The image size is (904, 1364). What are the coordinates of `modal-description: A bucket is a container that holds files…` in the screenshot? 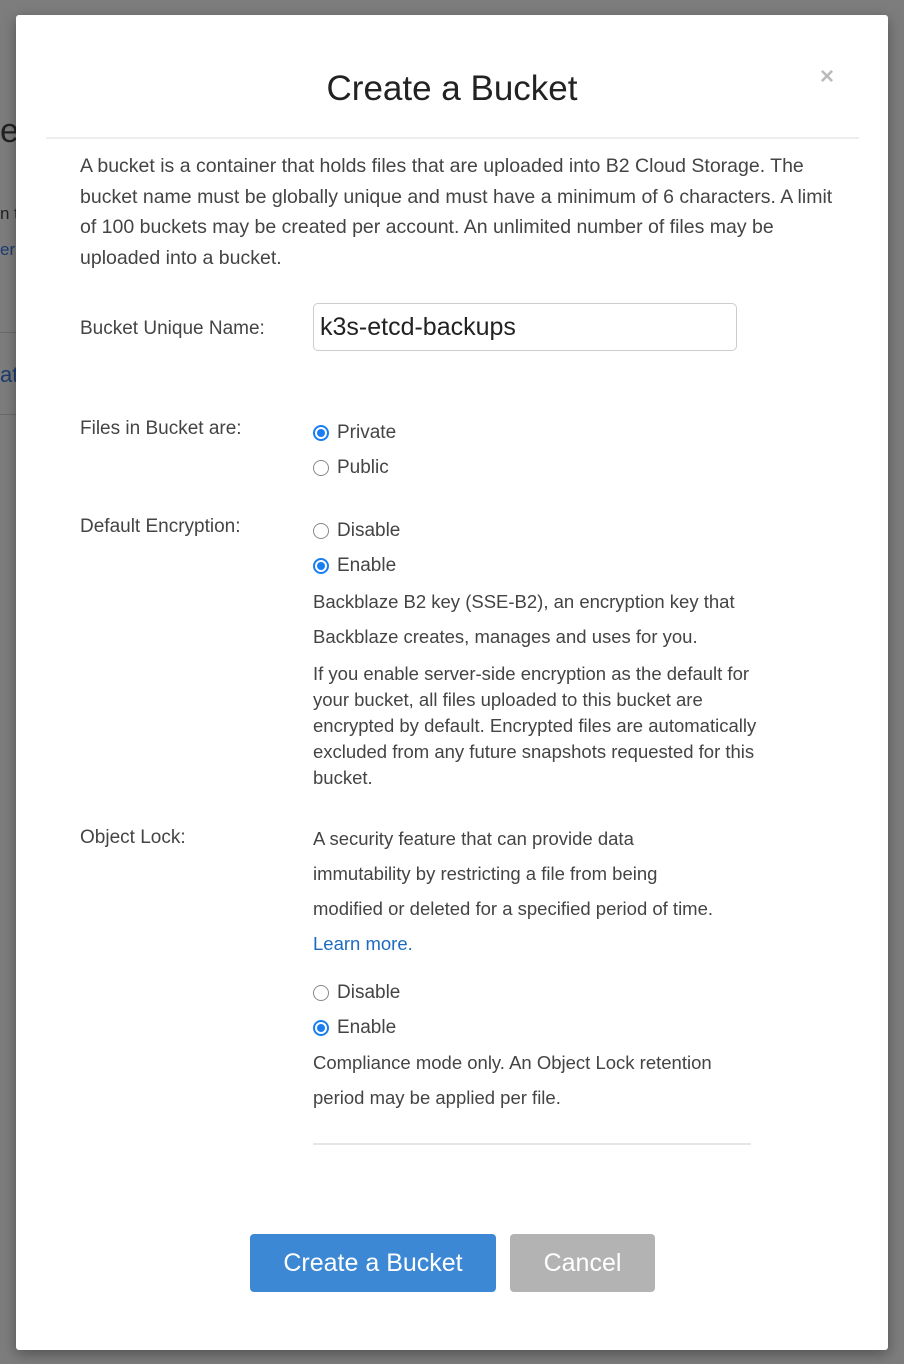 It's located at (456, 212).